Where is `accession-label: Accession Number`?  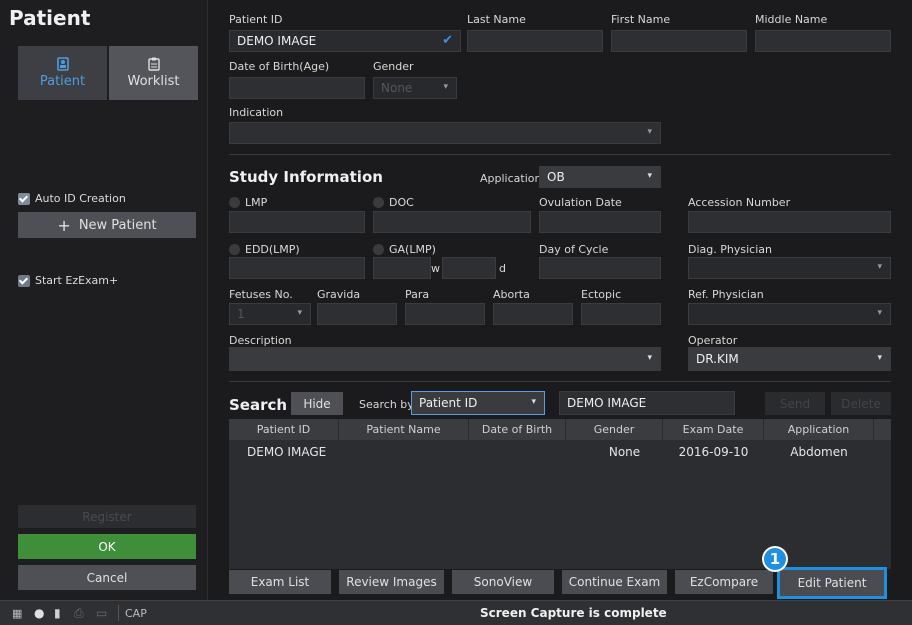
accession-label: Accession Number is located at coordinates (739, 202).